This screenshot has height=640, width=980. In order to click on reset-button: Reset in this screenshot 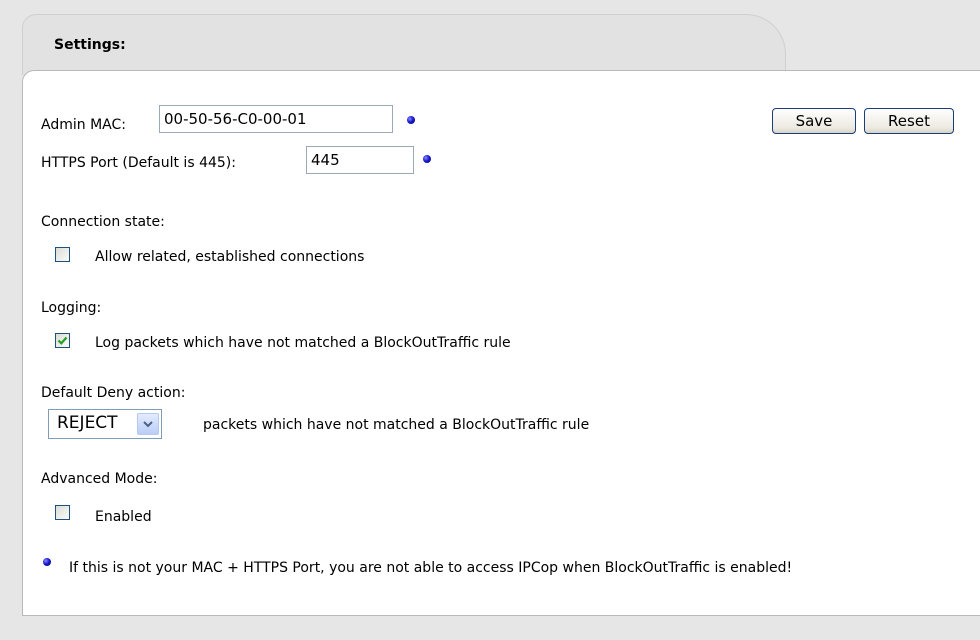, I will do `click(909, 121)`.